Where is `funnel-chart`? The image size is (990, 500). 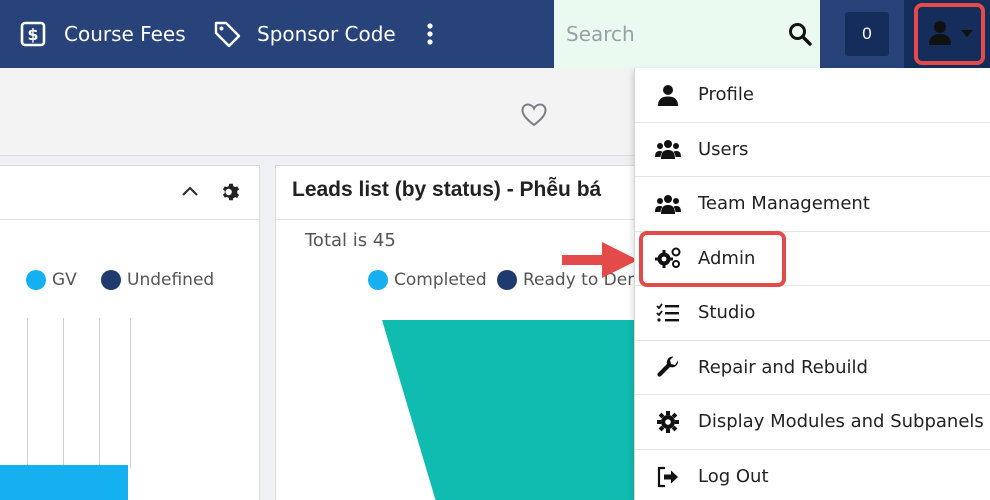 funnel-chart is located at coordinates (512, 410).